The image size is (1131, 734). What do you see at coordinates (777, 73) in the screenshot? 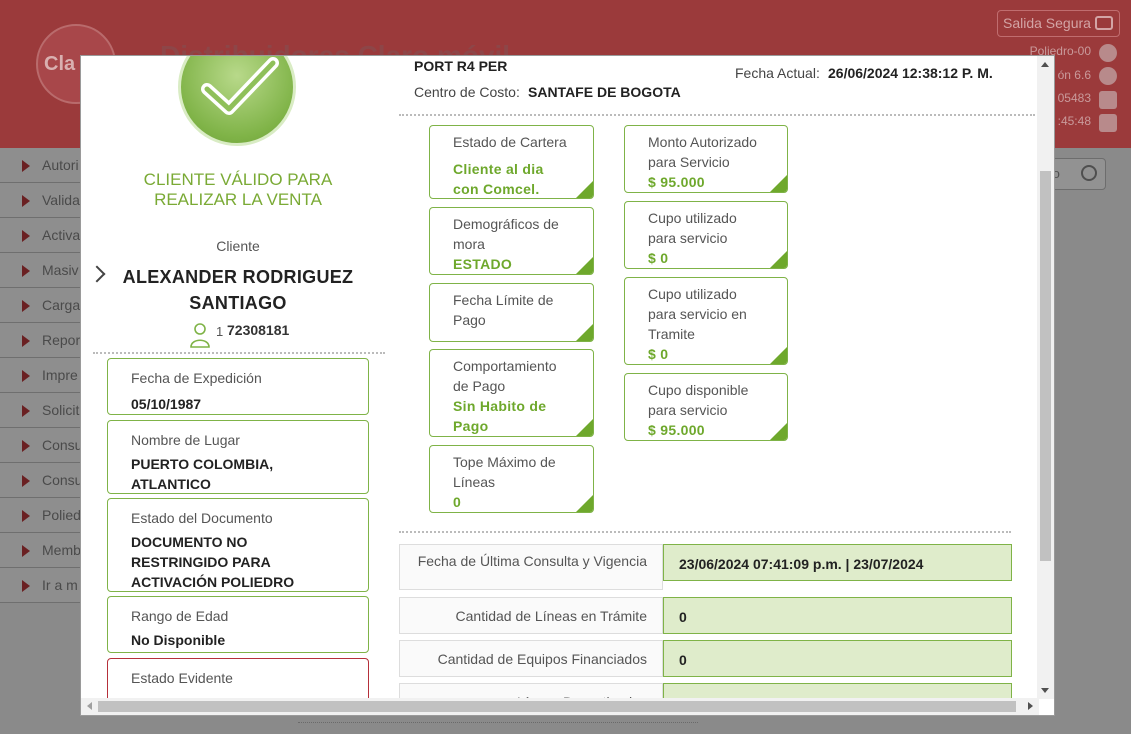
I see `current-date-label: Fecha Actual:` at bounding box center [777, 73].